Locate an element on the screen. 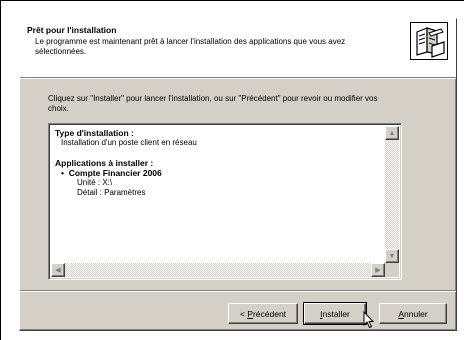 This screenshot has height=340, width=464. app-name: Compte Financier 2006 is located at coordinates (115, 173).